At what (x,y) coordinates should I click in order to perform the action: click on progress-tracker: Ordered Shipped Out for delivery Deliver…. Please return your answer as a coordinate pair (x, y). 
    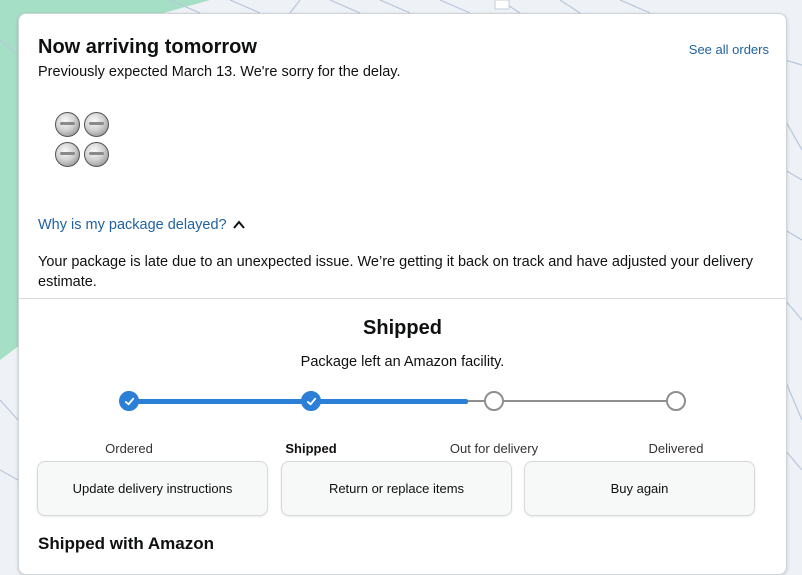
    Looking at the image, I should click on (402, 422).